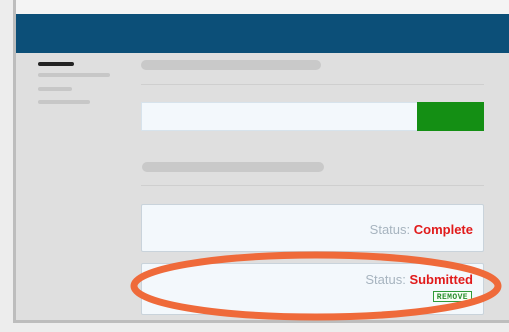 Image resolution: width=509 pixels, height=332 pixels. What do you see at coordinates (312, 84) in the screenshot?
I see `section-divider-top` at bounding box center [312, 84].